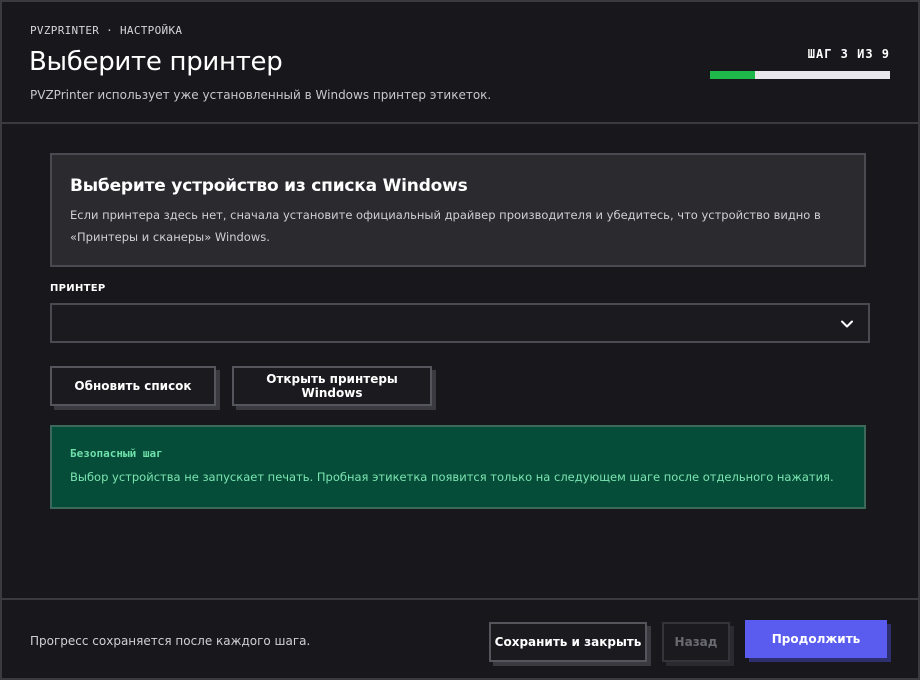 The width and height of the screenshot is (920, 680). I want to click on chevron-down-icon, so click(847, 324).